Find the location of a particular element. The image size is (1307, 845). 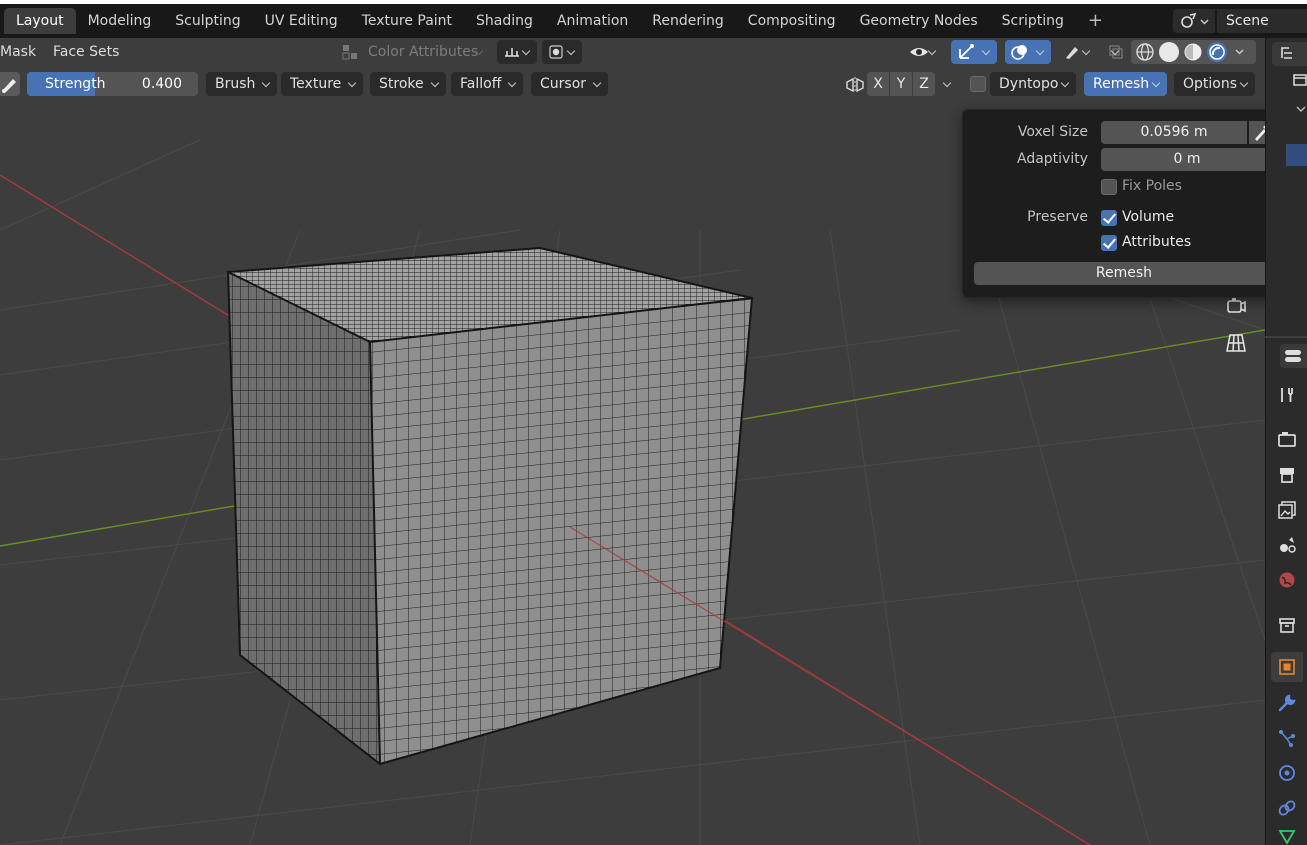

properties-tab-data is located at coordinates (1287, 836).